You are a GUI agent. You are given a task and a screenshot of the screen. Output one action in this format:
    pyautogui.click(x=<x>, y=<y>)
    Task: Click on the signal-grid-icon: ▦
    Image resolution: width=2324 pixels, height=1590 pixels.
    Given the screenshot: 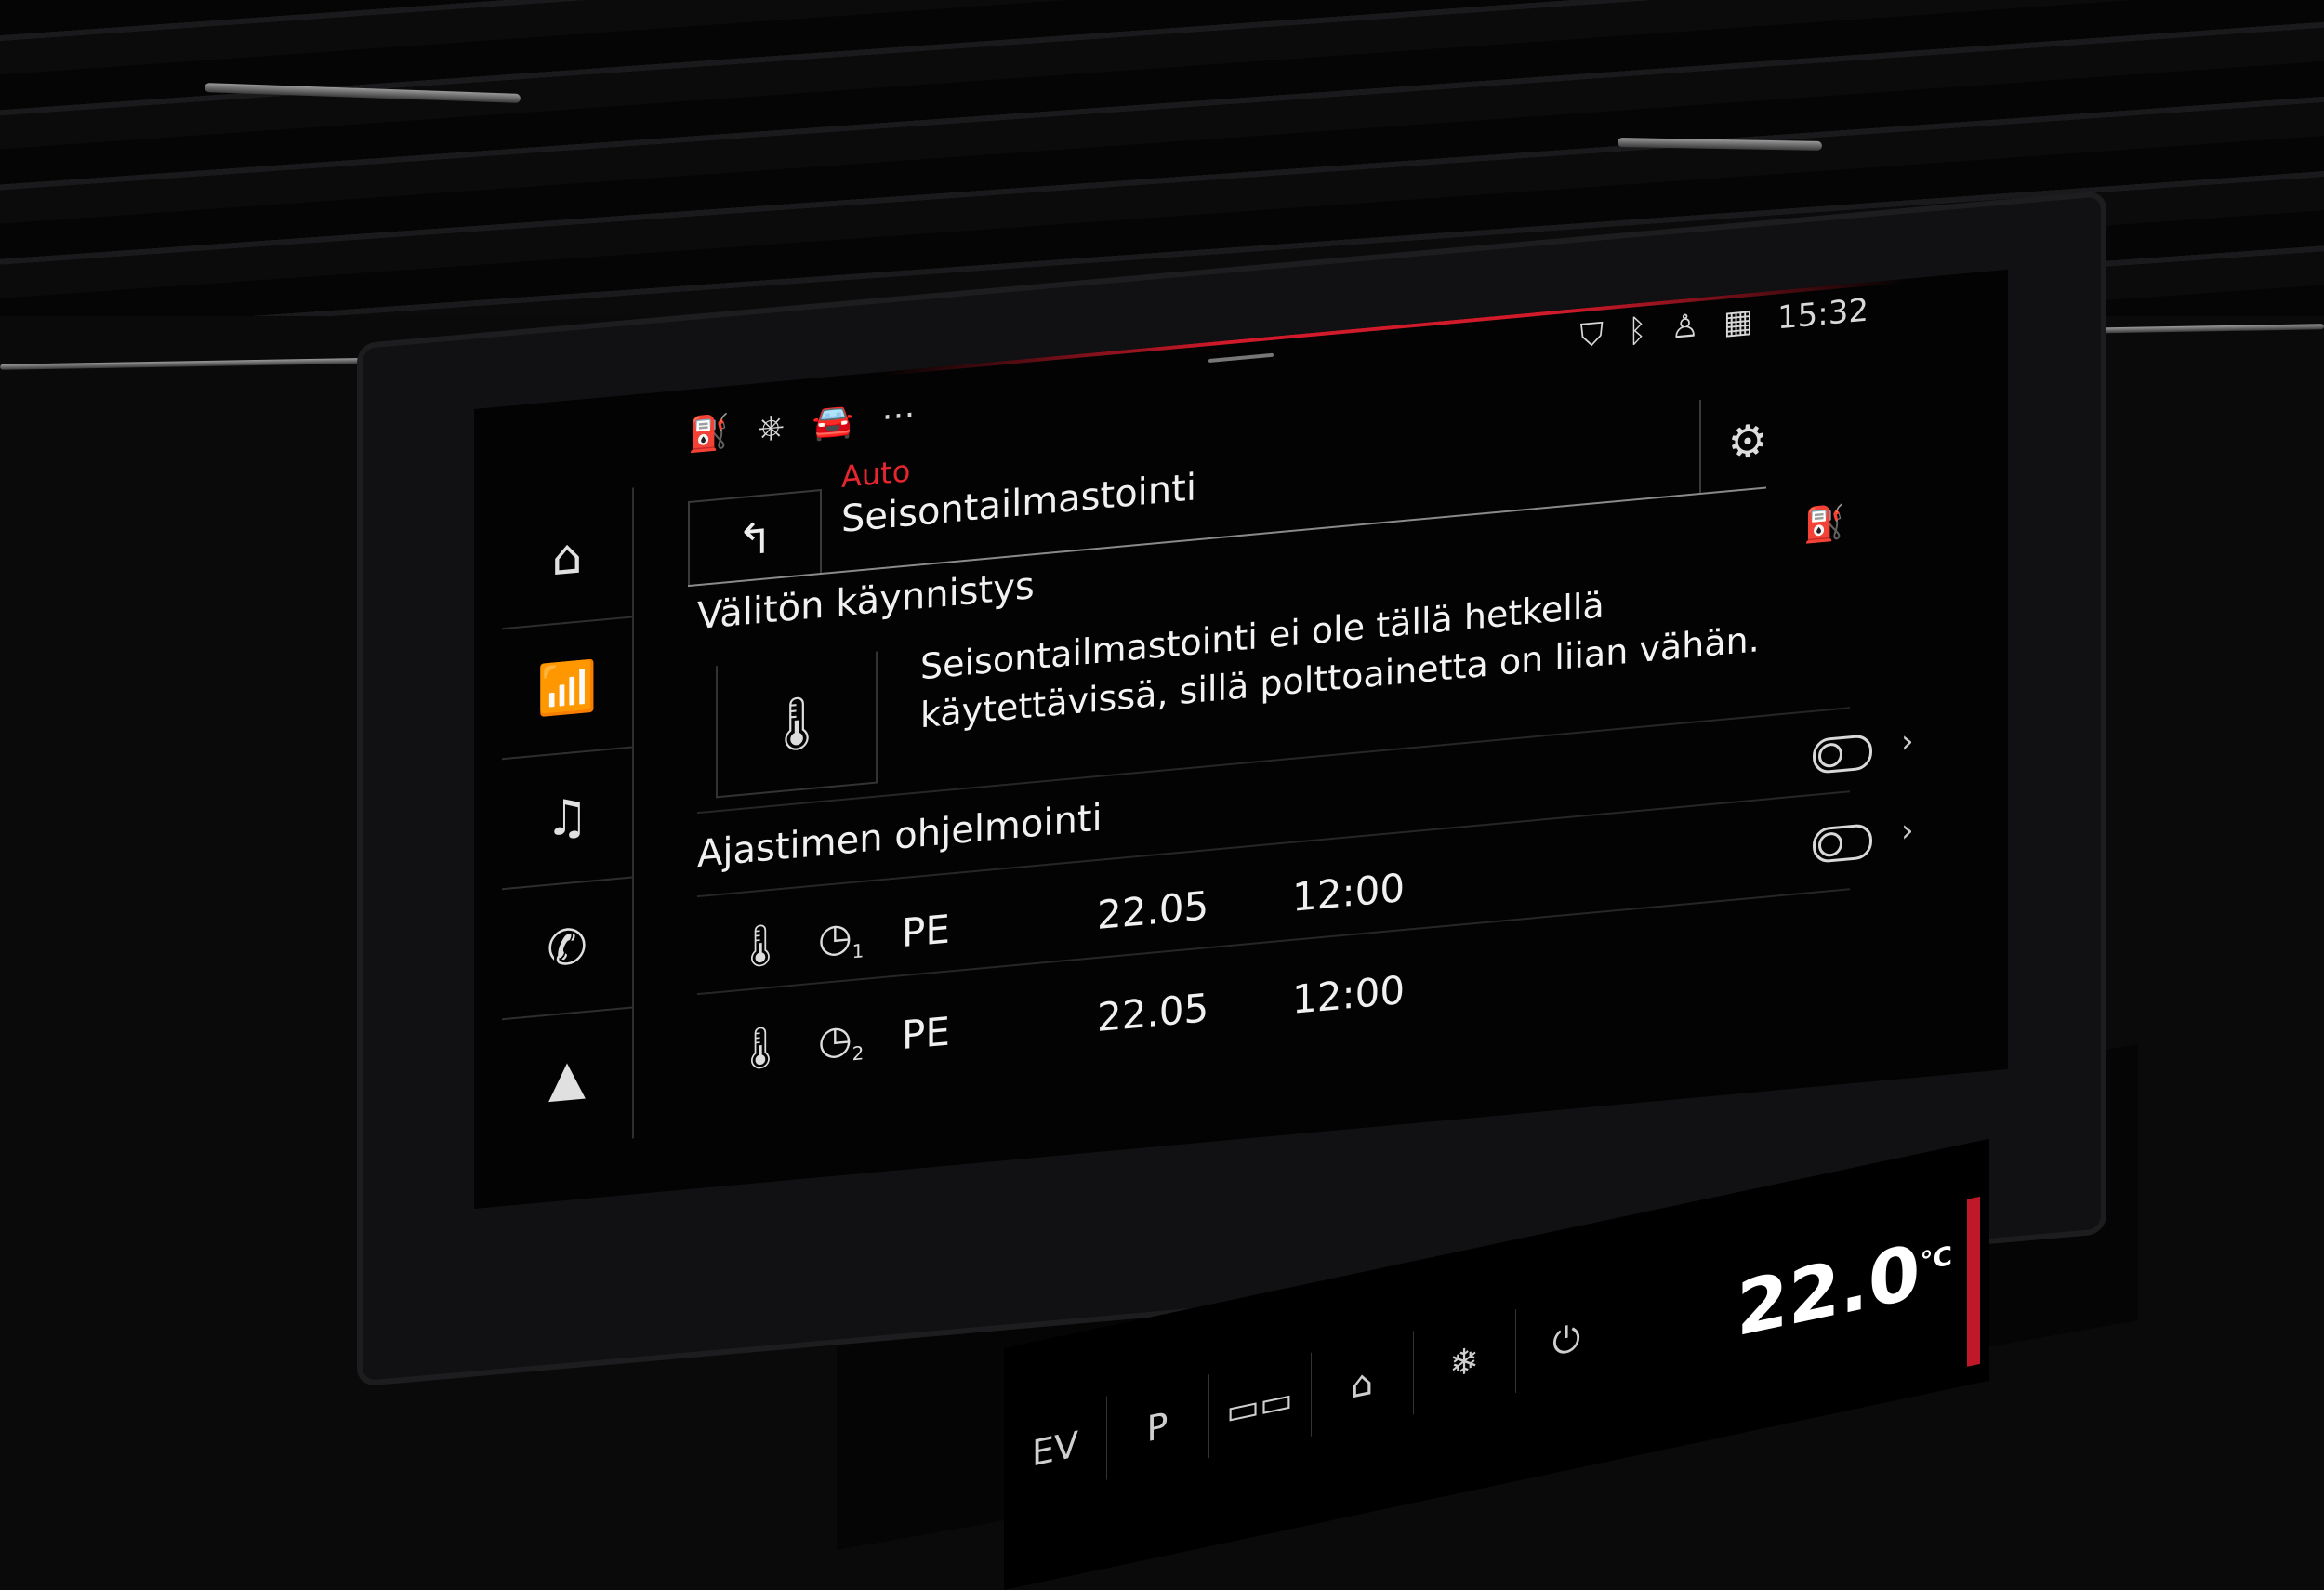 What is the action you would take?
    pyautogui.click(x=1738, y=321)
    